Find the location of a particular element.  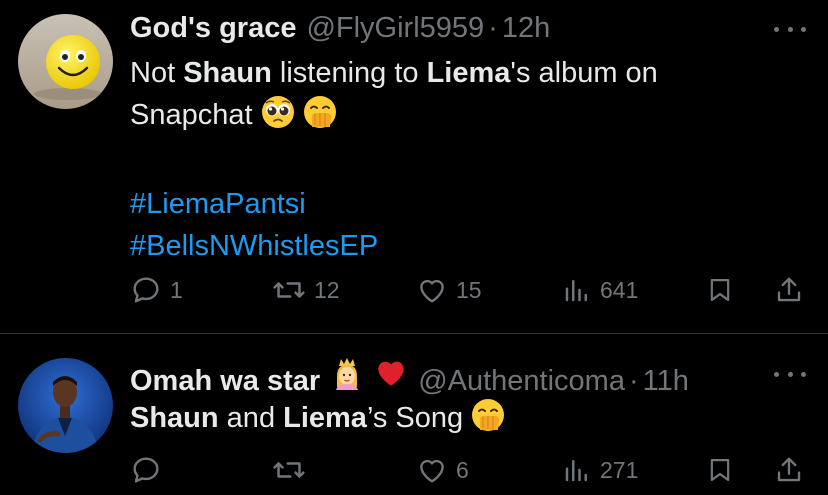

action-bar: 1 12 15 641 is located at coordinates (470, 290).